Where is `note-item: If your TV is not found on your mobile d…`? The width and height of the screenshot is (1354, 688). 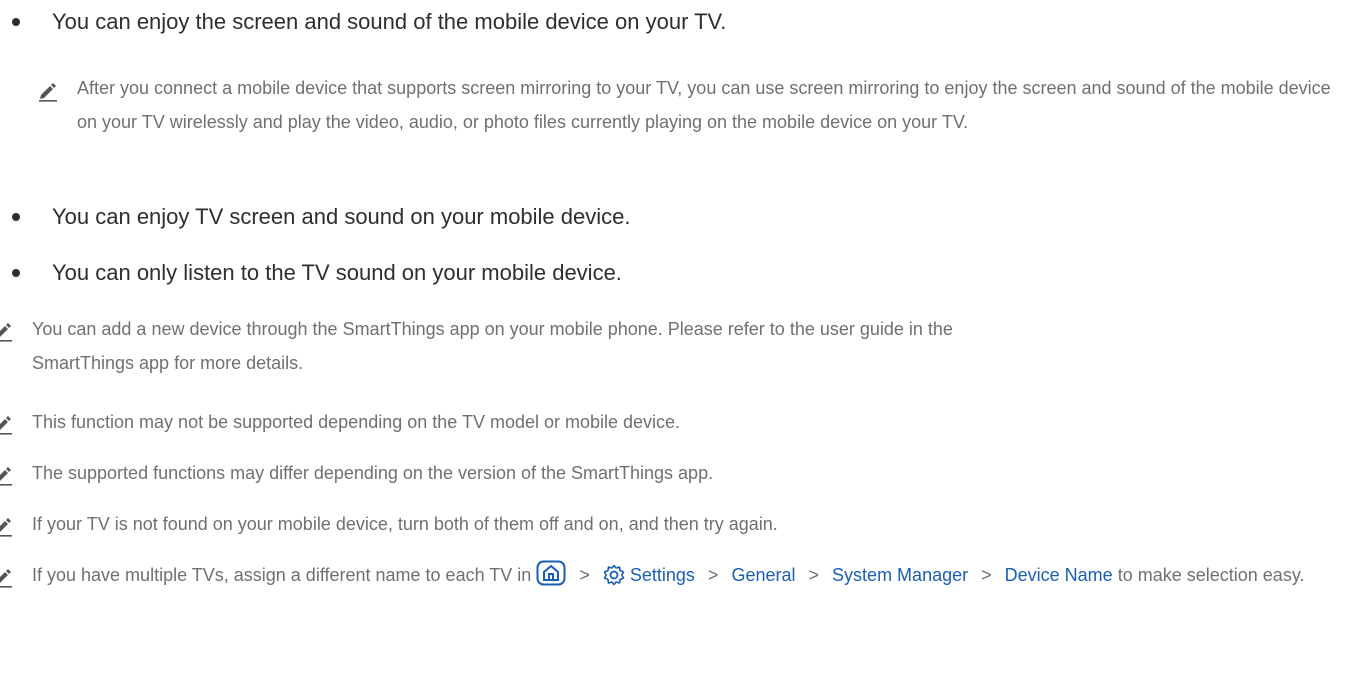 note-item: If your TV is not found on your mobile d… is located at coordinates (682, 524).